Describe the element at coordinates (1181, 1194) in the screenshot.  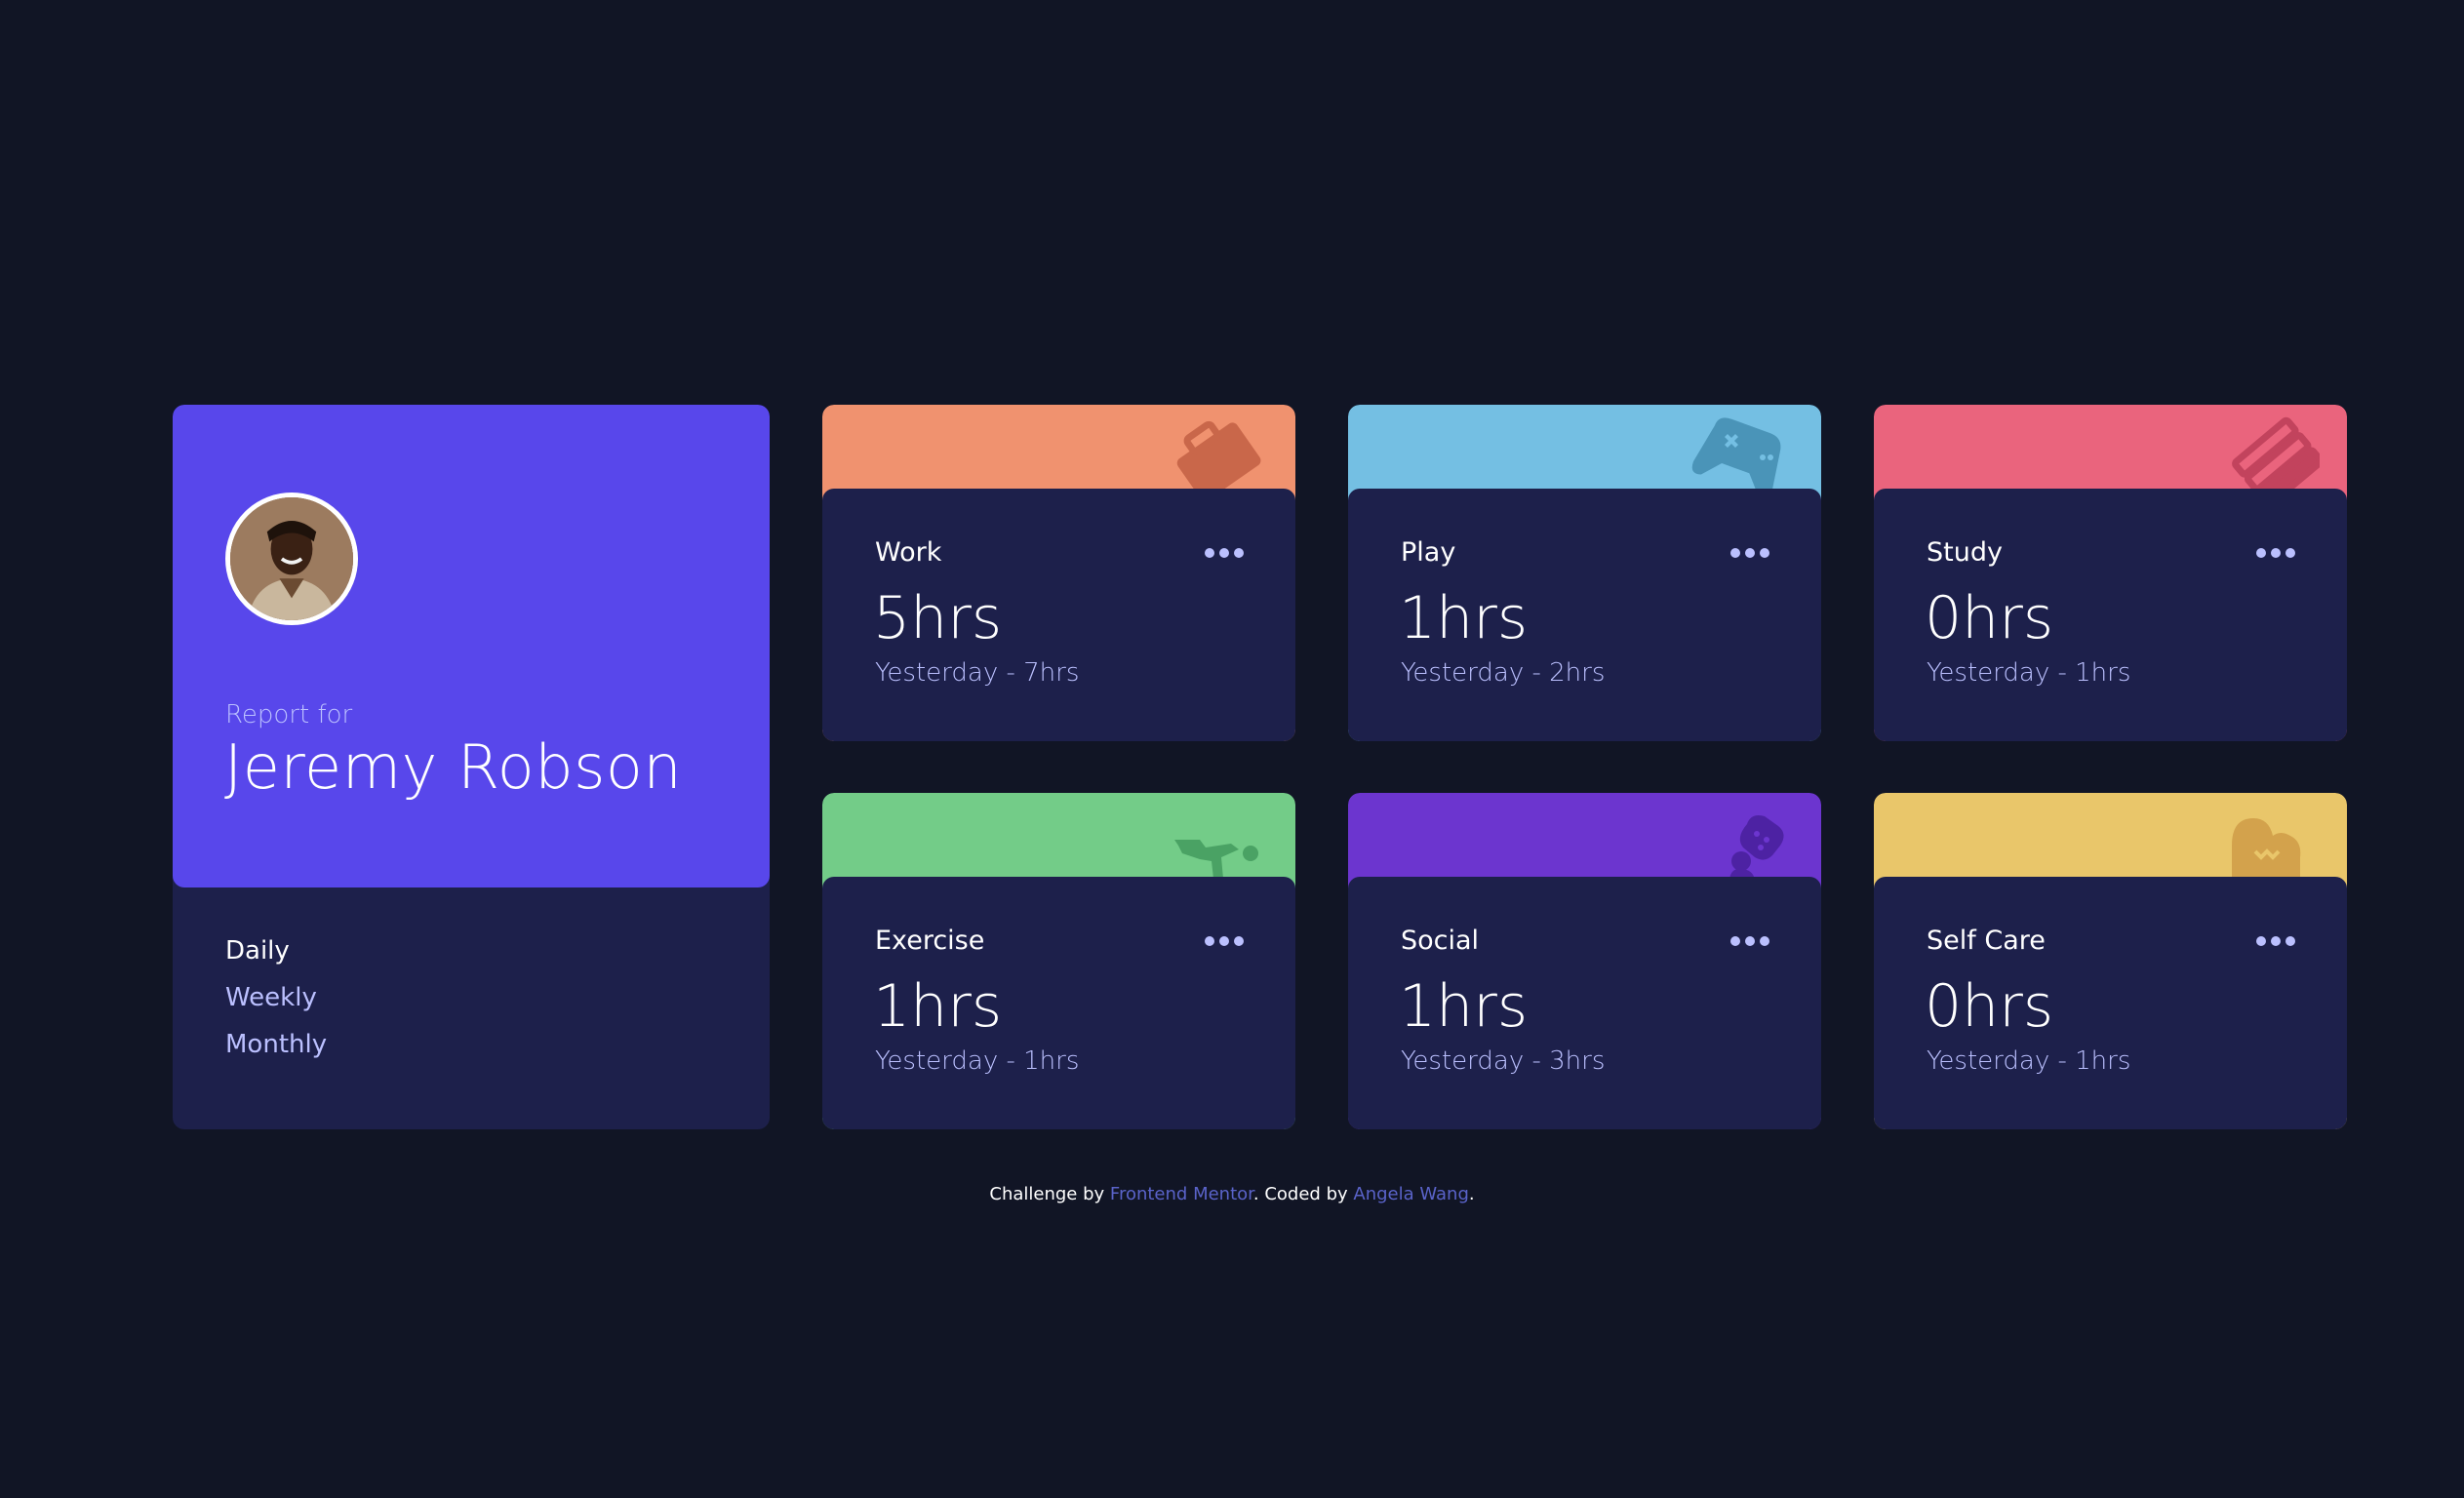
I see `frontend-mentor-link: Frontend Mentor` at that location.